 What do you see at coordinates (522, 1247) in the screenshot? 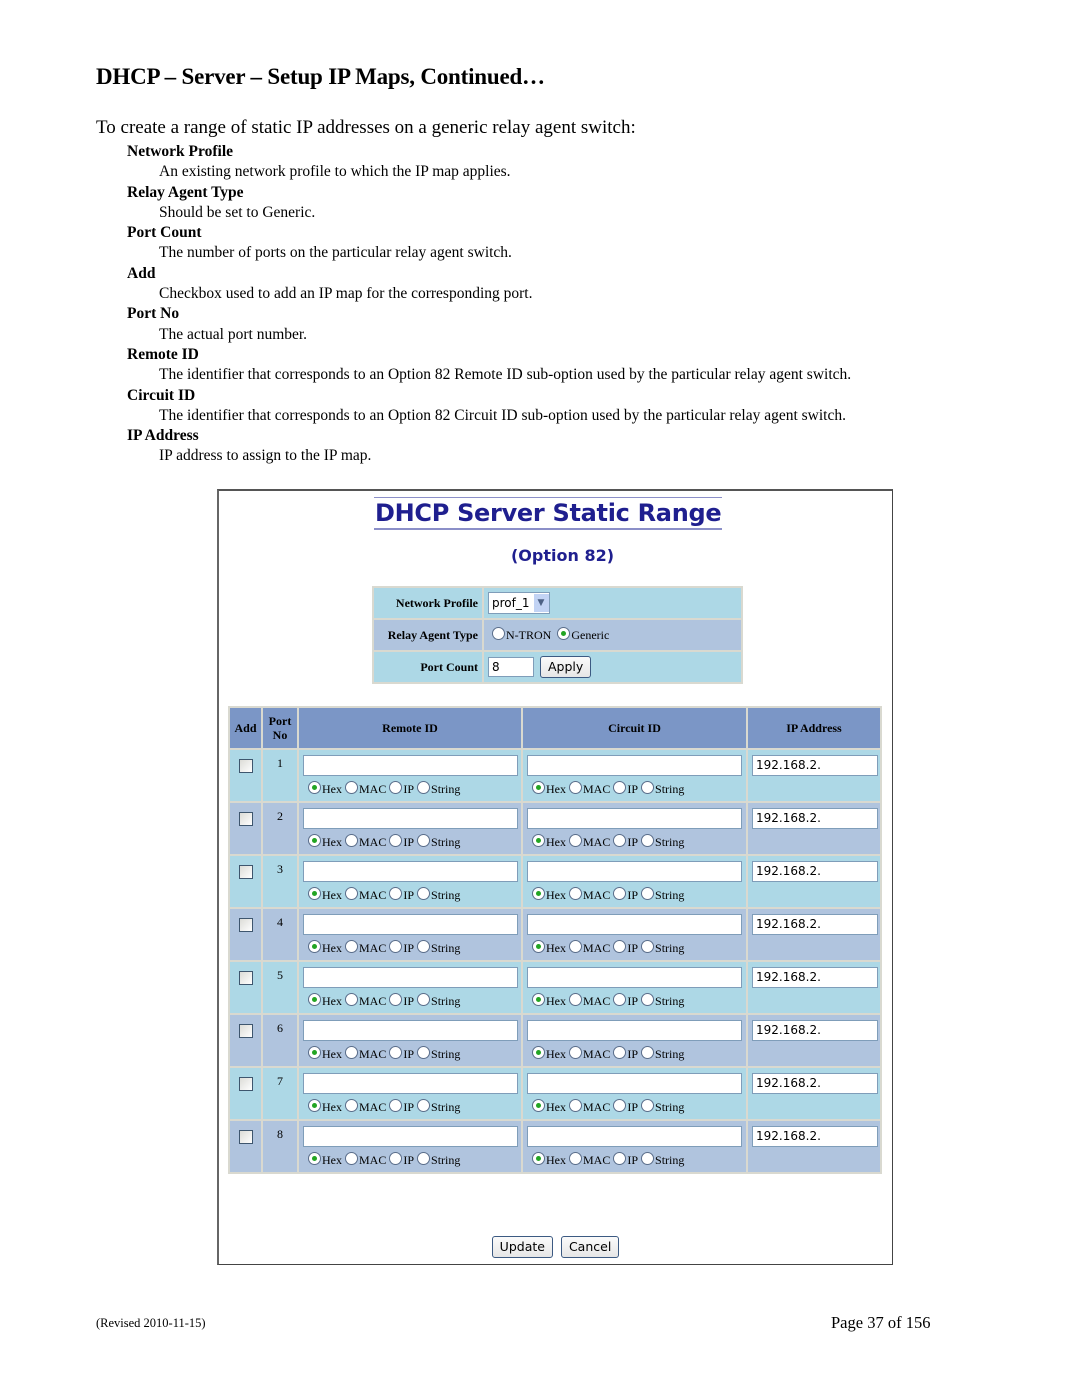
I see `update-button: Update` at bounding box center [522, 1247].